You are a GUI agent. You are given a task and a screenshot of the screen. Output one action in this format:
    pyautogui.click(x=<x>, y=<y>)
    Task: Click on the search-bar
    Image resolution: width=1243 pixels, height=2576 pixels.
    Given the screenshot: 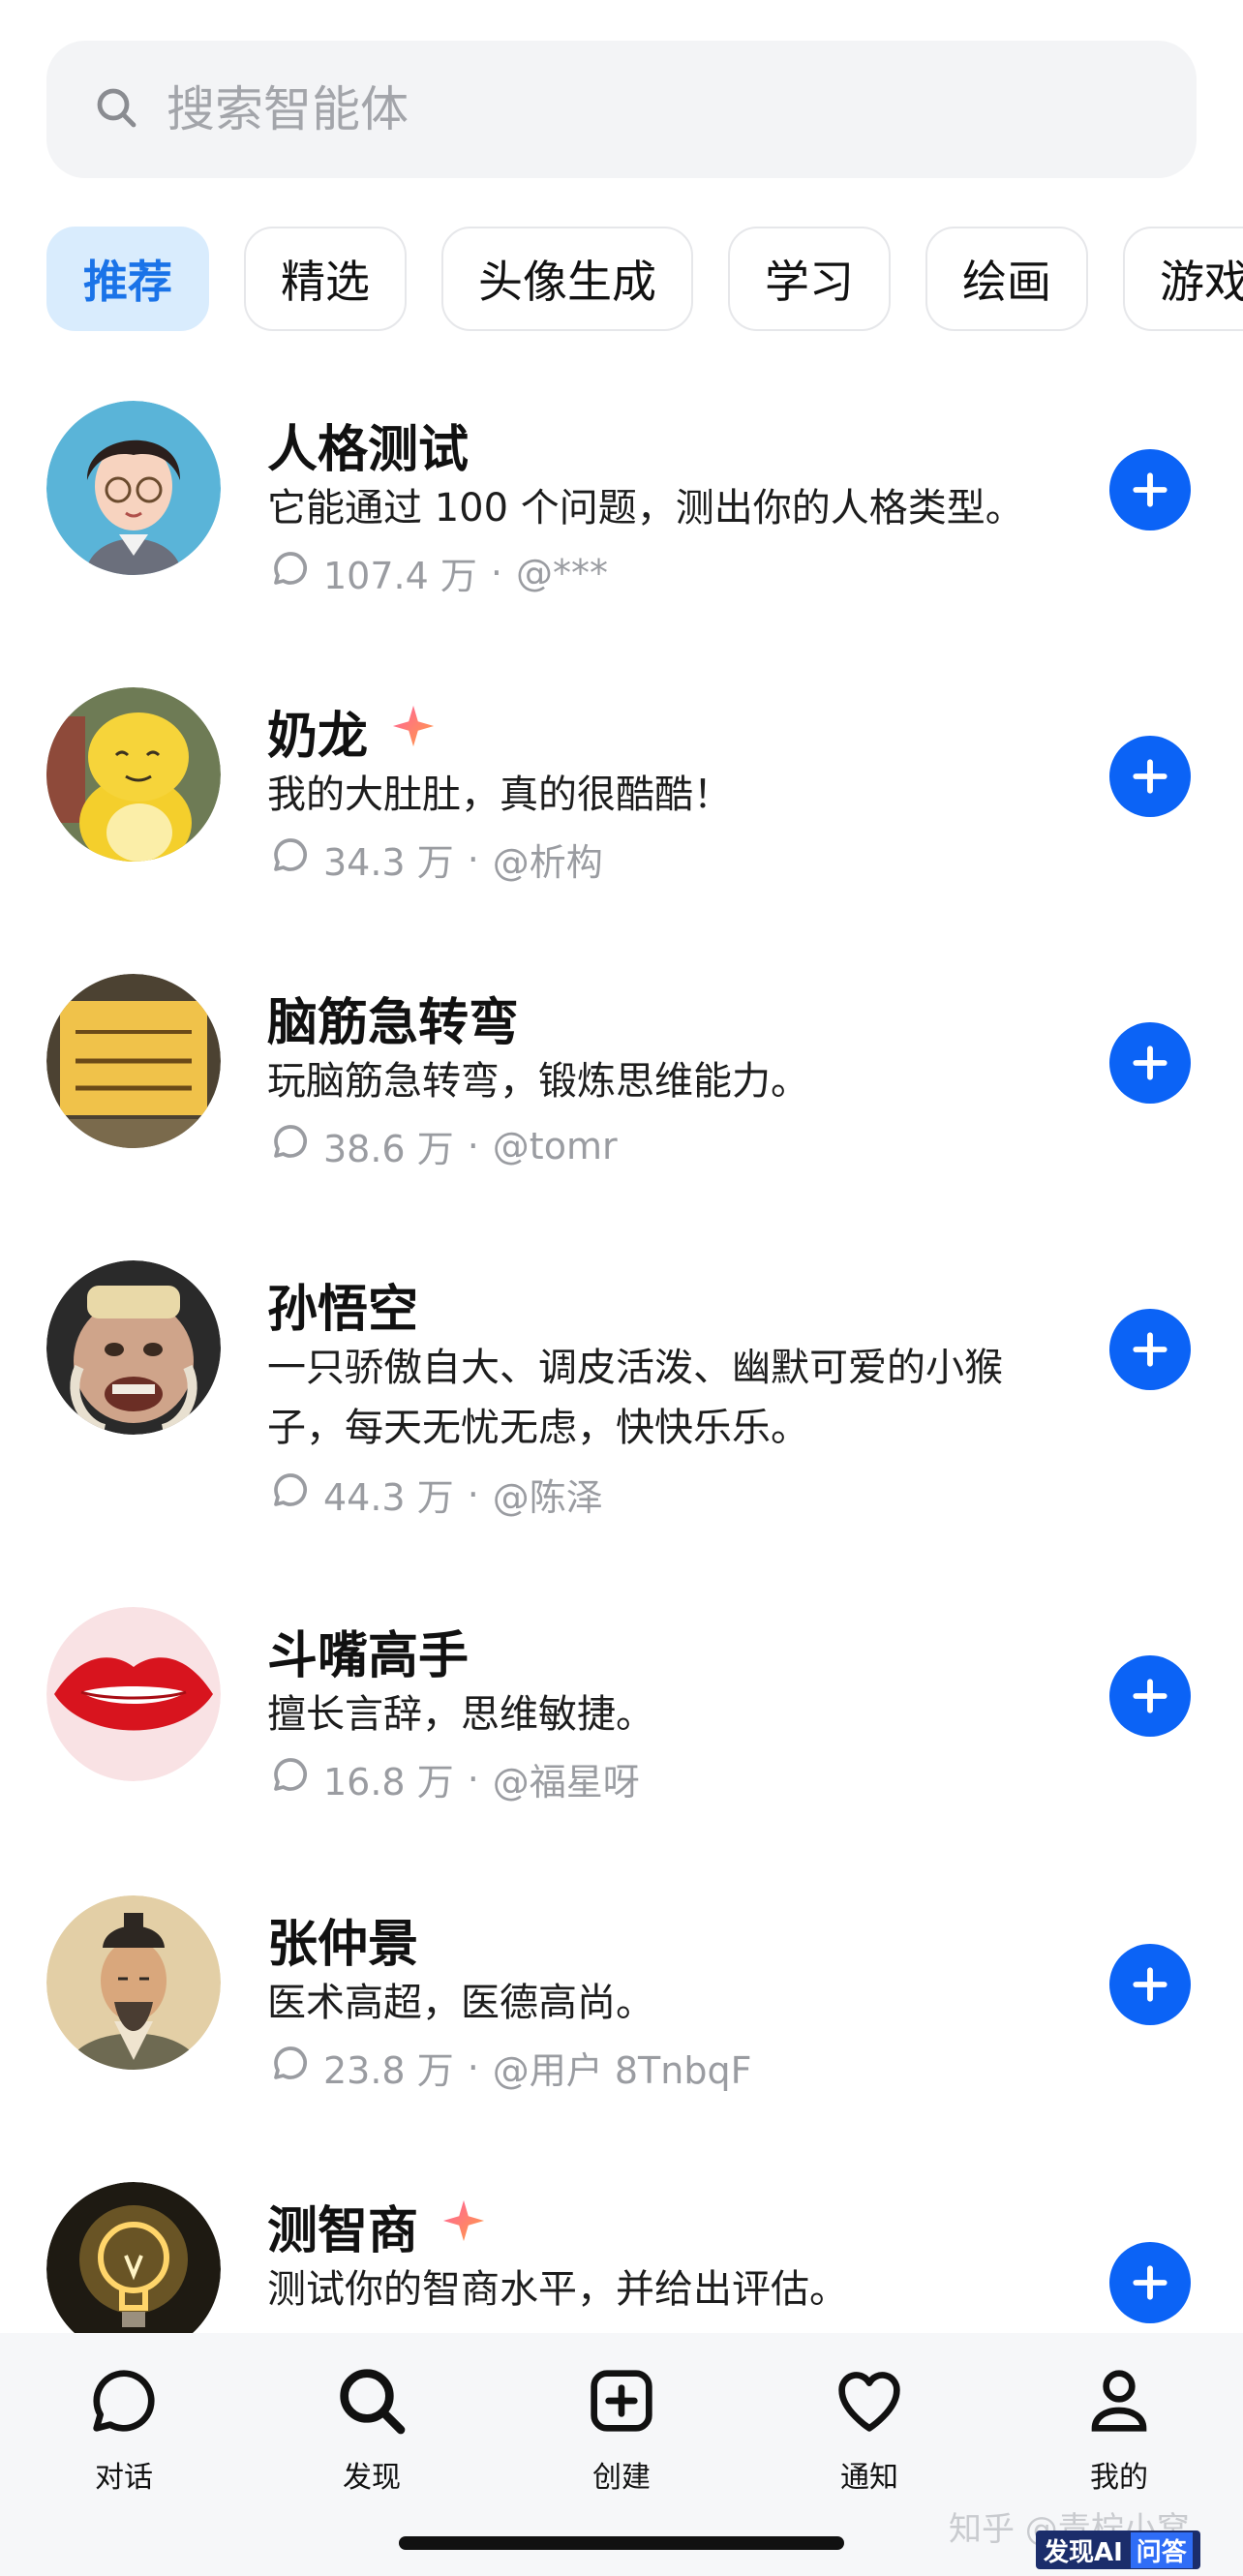 What is the action you would take?
    pyautogui.click(x=621, y=109)
    